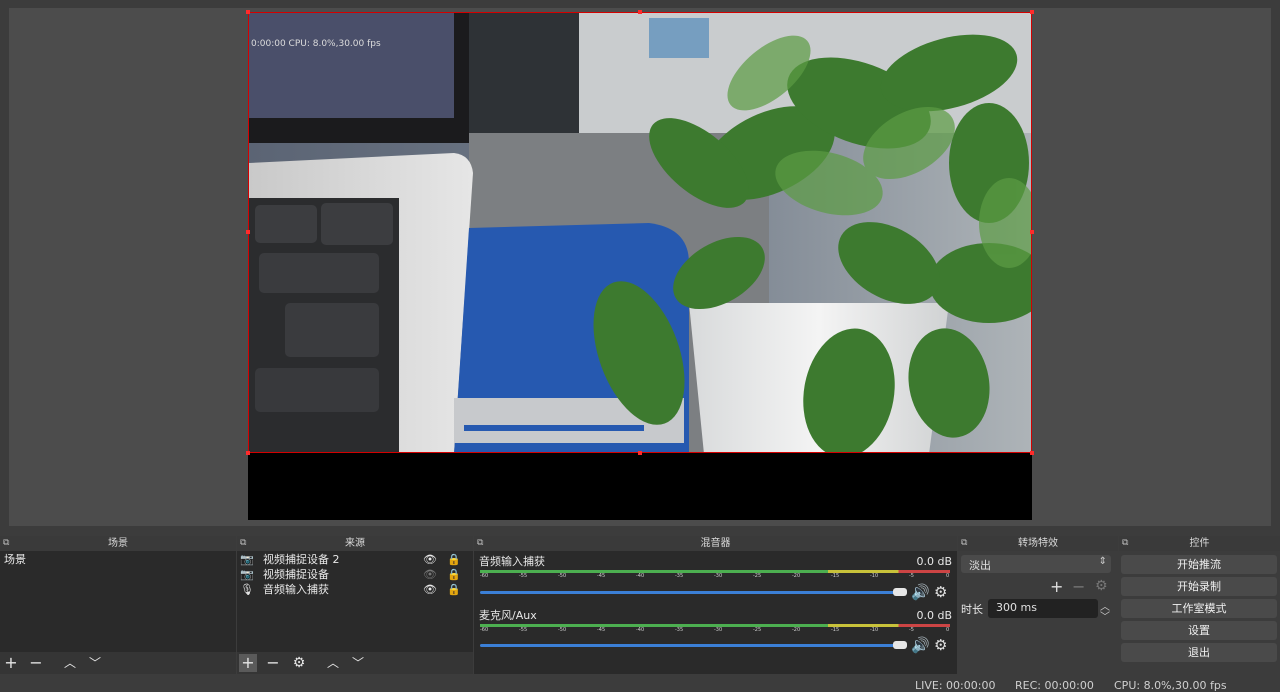  What do you see at coordinates (1032, 453) in the screenshot?
I see `resize-handle-br` at bounding box center [1032, 453].